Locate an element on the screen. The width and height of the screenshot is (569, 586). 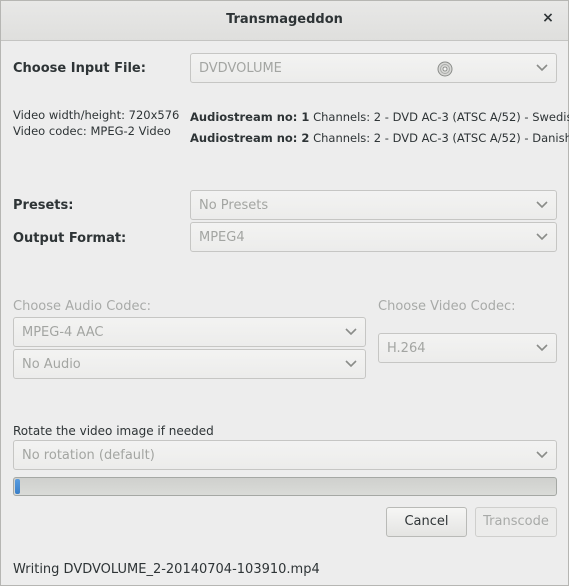
rotate-combo: No rotation (default) is located at coordinates (285, 455).